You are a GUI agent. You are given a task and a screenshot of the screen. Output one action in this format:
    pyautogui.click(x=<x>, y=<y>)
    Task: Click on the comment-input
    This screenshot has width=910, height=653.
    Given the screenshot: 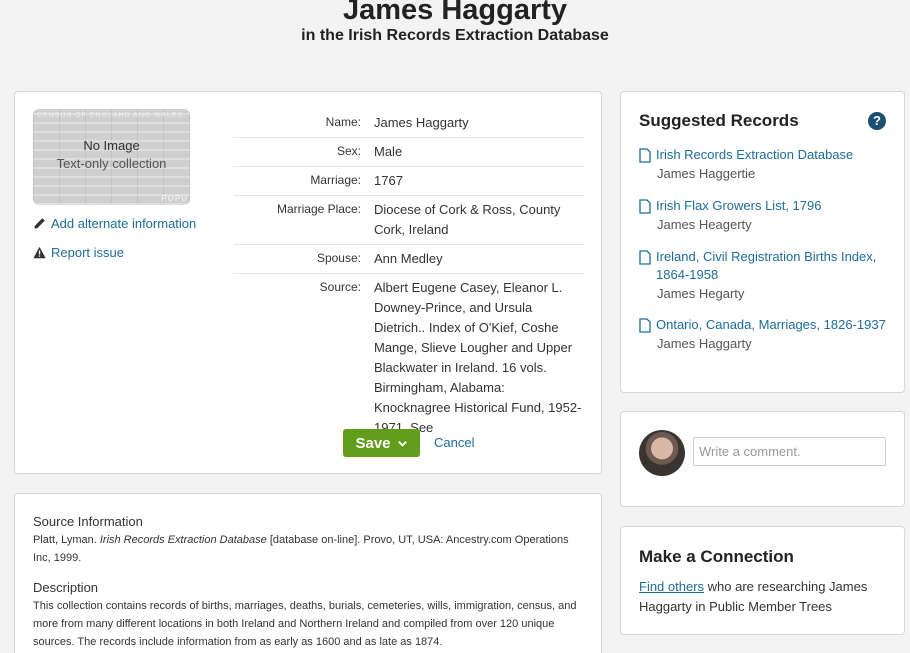 What is the action you would take?
    pyautogui.click(x=789, y=451)
    